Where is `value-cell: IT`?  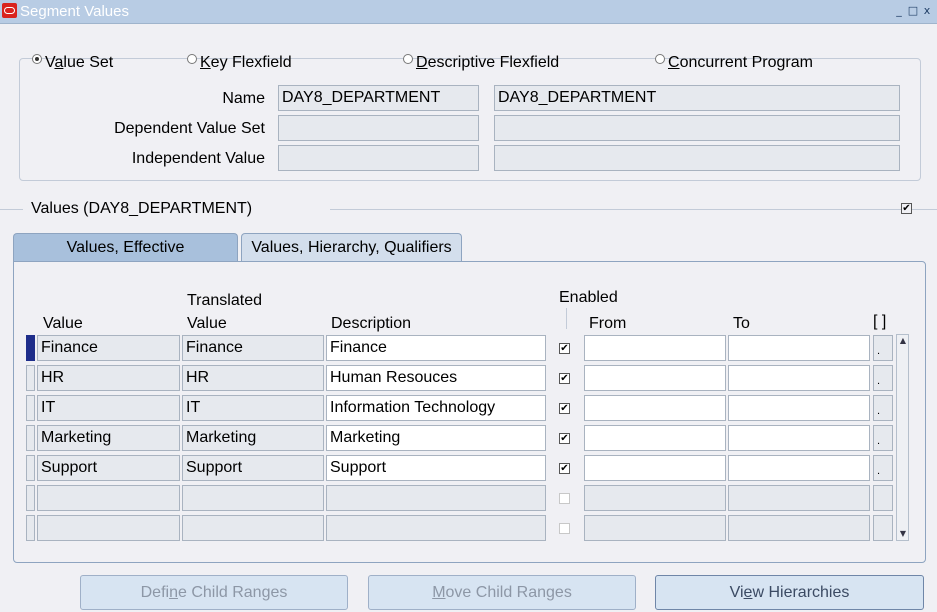
value-cell: IT is located at coordinates (108, 408).